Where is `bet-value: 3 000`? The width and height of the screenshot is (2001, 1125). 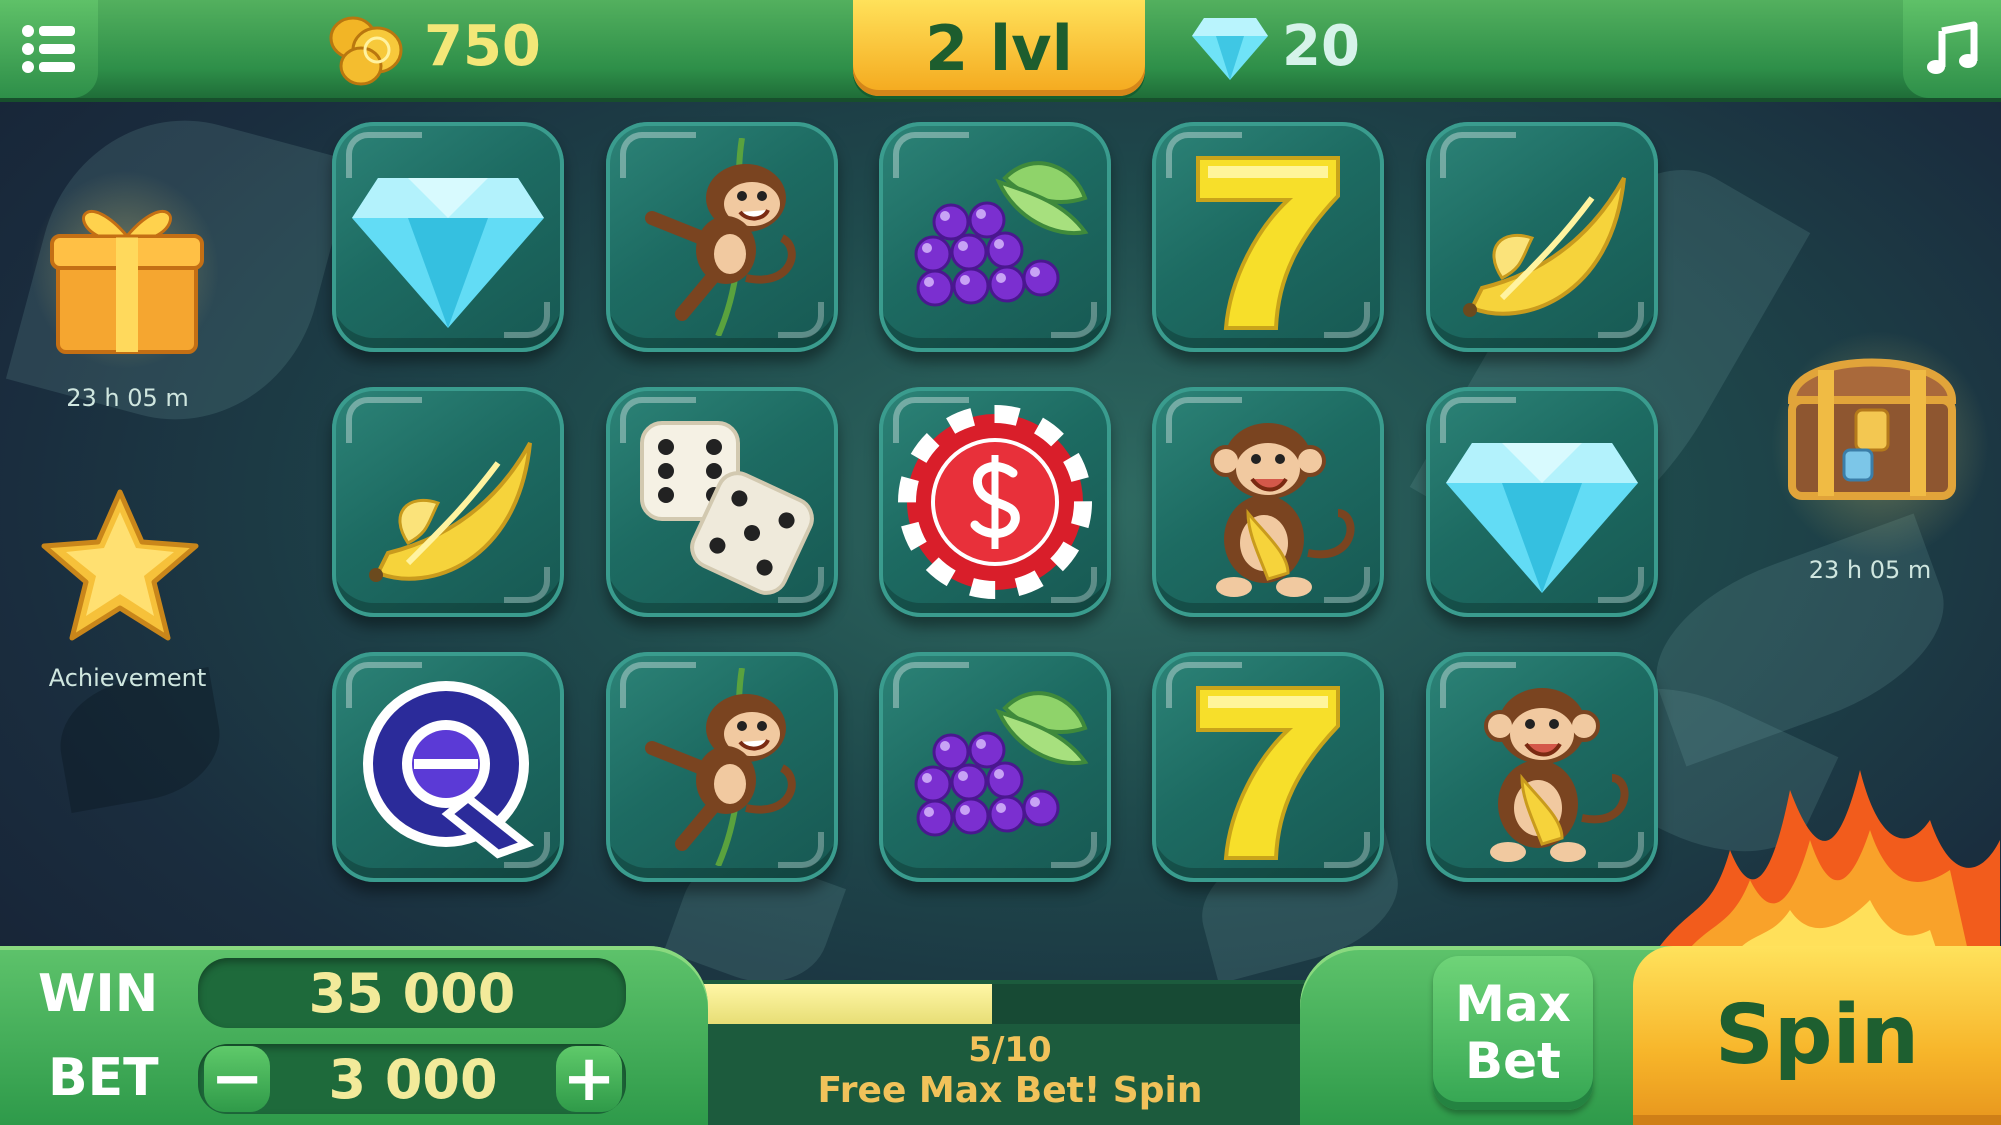 bet-value: 3 000 is located at coordinates (413, 1079).